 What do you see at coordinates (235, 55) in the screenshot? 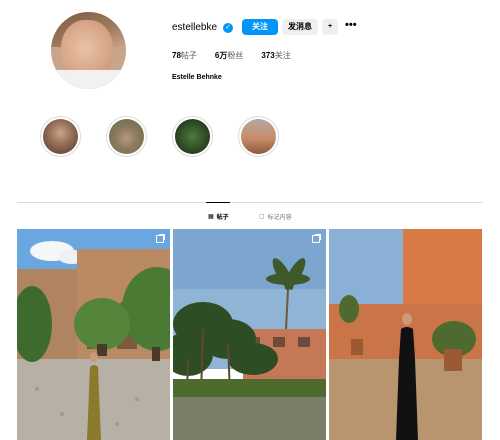
I see `followers-label: 粉丝` at bounding box center [235, 55].